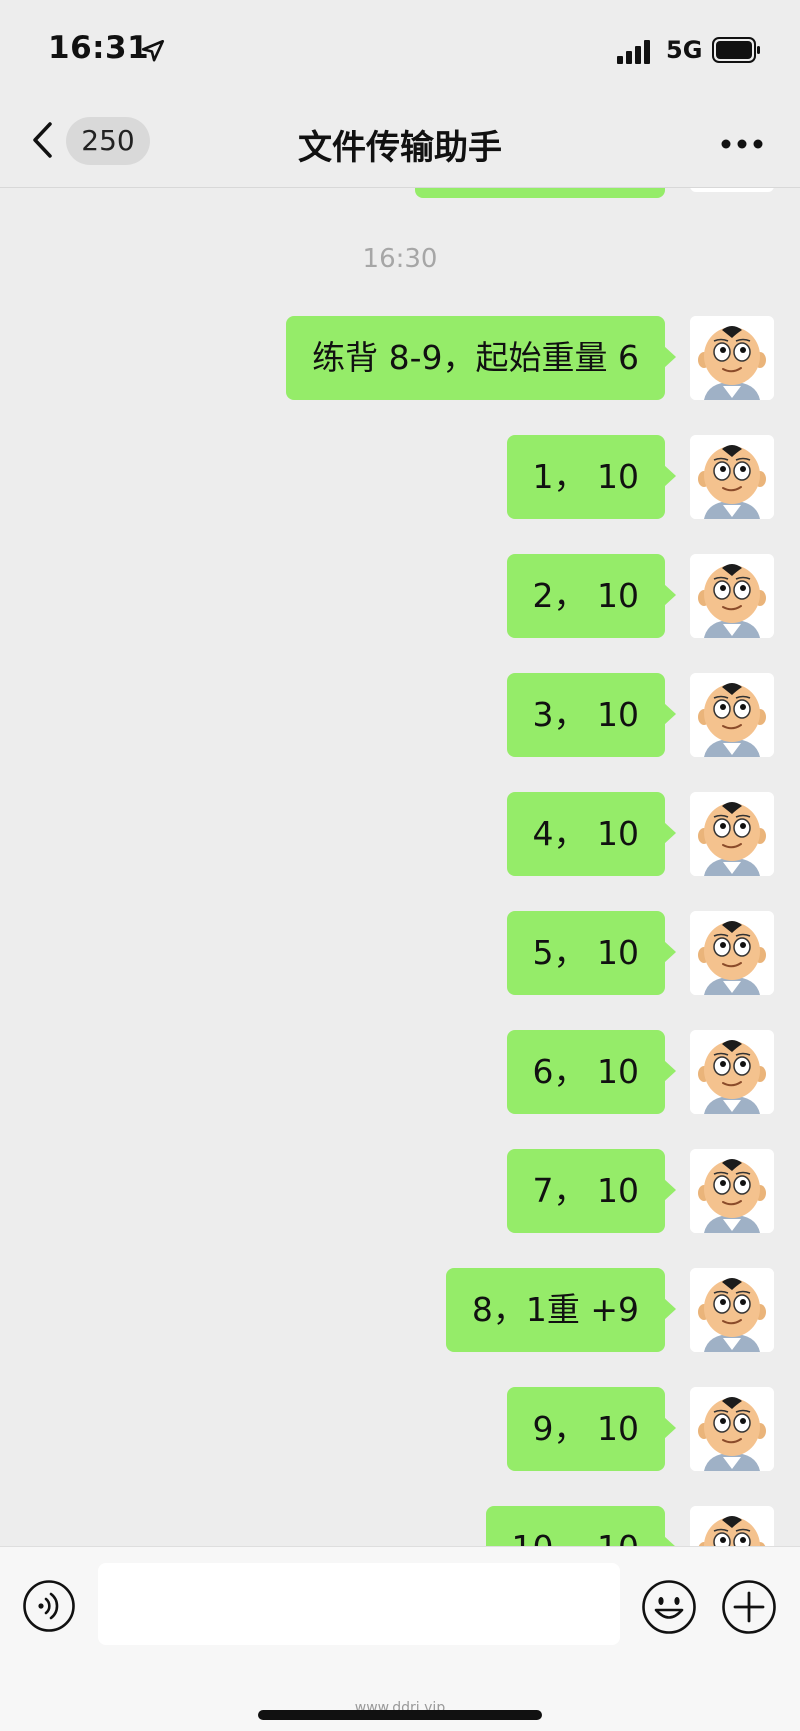  Describe the element at coordinates (387, 1072) in the screenshot. I see `message-row: 6， 10` at that location.